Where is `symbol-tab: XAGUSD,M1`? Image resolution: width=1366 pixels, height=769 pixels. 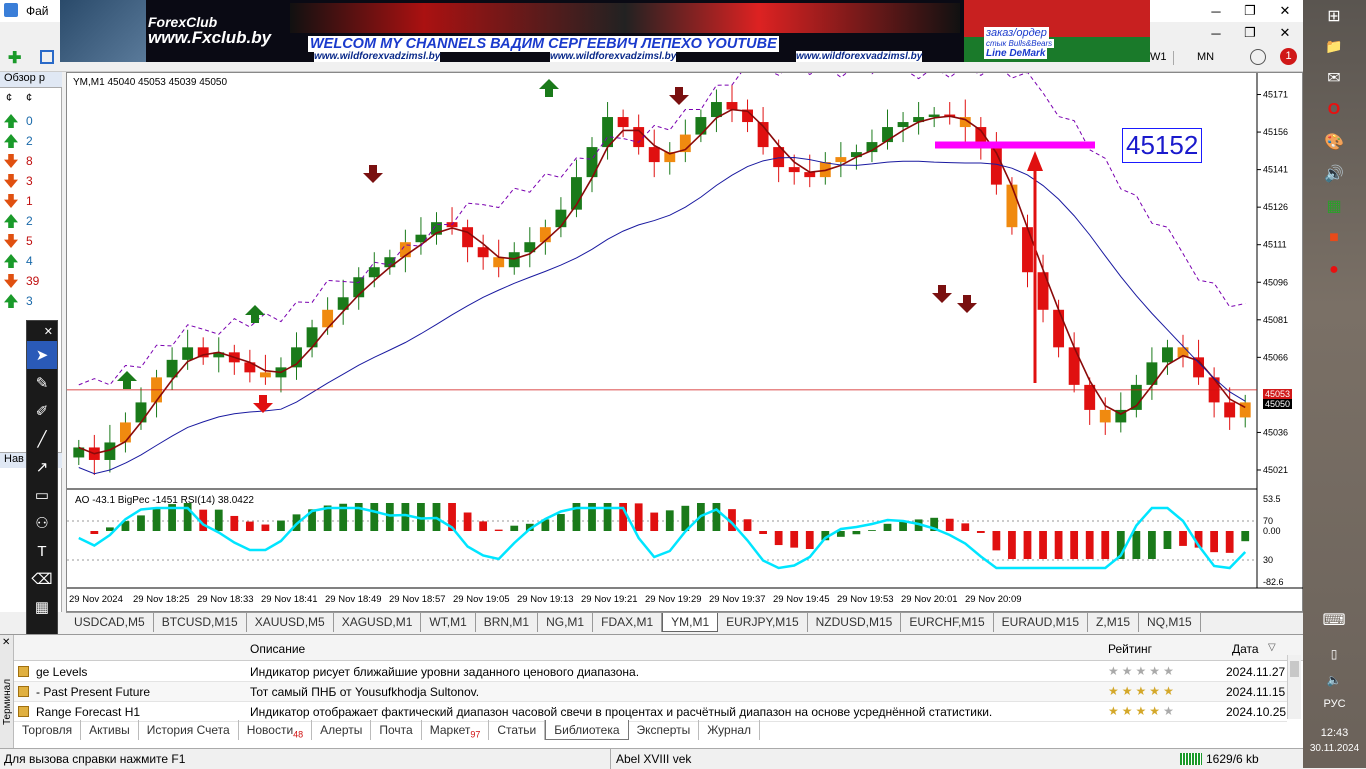
symbol-tab: XAGUSD,M1 is located at coordinates (378, 622).